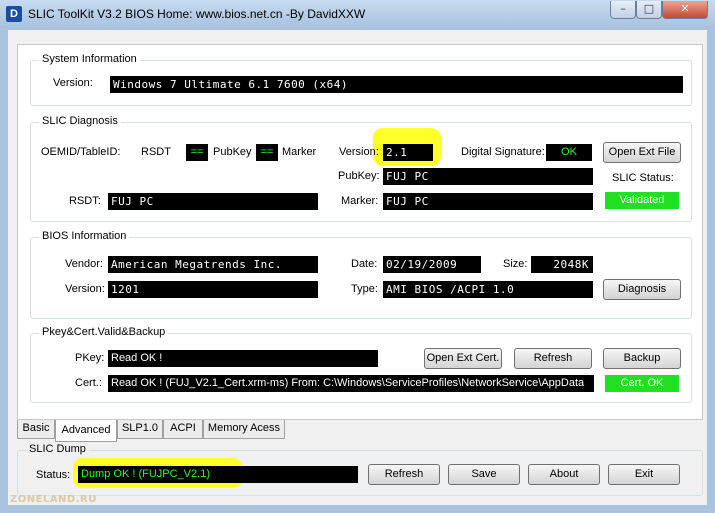 This screenshot has height=513, width=715. What do you see at coordinates (36, 429) in the screenshot?
I see `tab-basic: Basic` at bounding box center [36, 429].